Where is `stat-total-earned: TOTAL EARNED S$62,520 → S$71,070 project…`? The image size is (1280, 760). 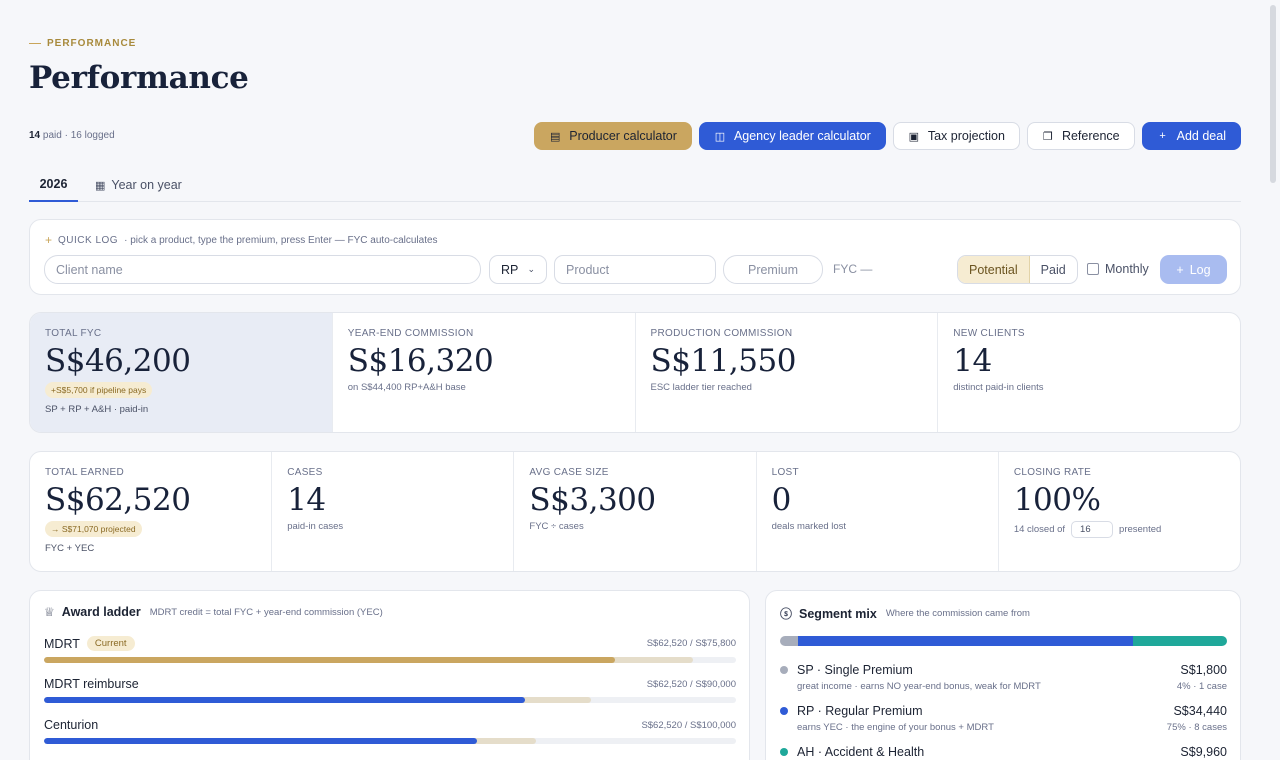
stat-total-earned: TOTAL EARNED S$62,520 → S$71,070 project… is located at coordinates (151, 511).